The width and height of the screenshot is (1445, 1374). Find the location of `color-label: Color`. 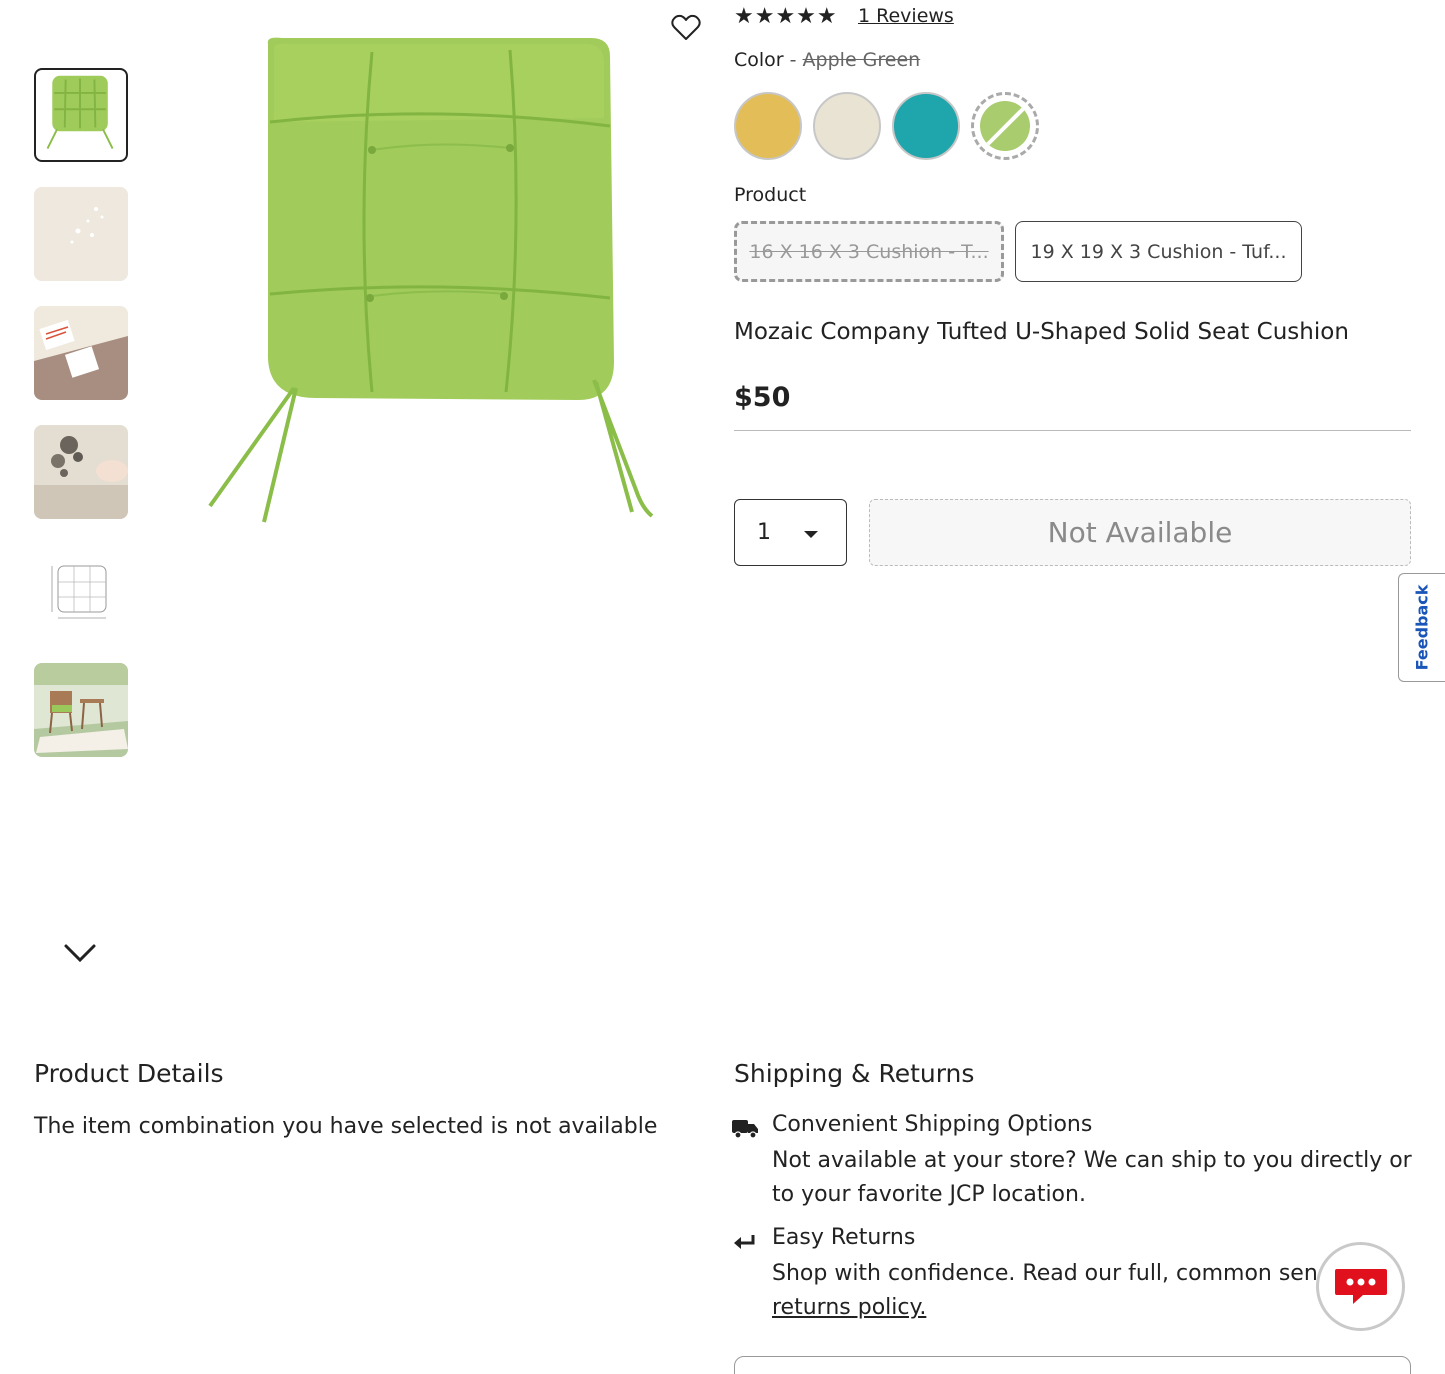

color-label: Color is located at coordinates (759, 60).